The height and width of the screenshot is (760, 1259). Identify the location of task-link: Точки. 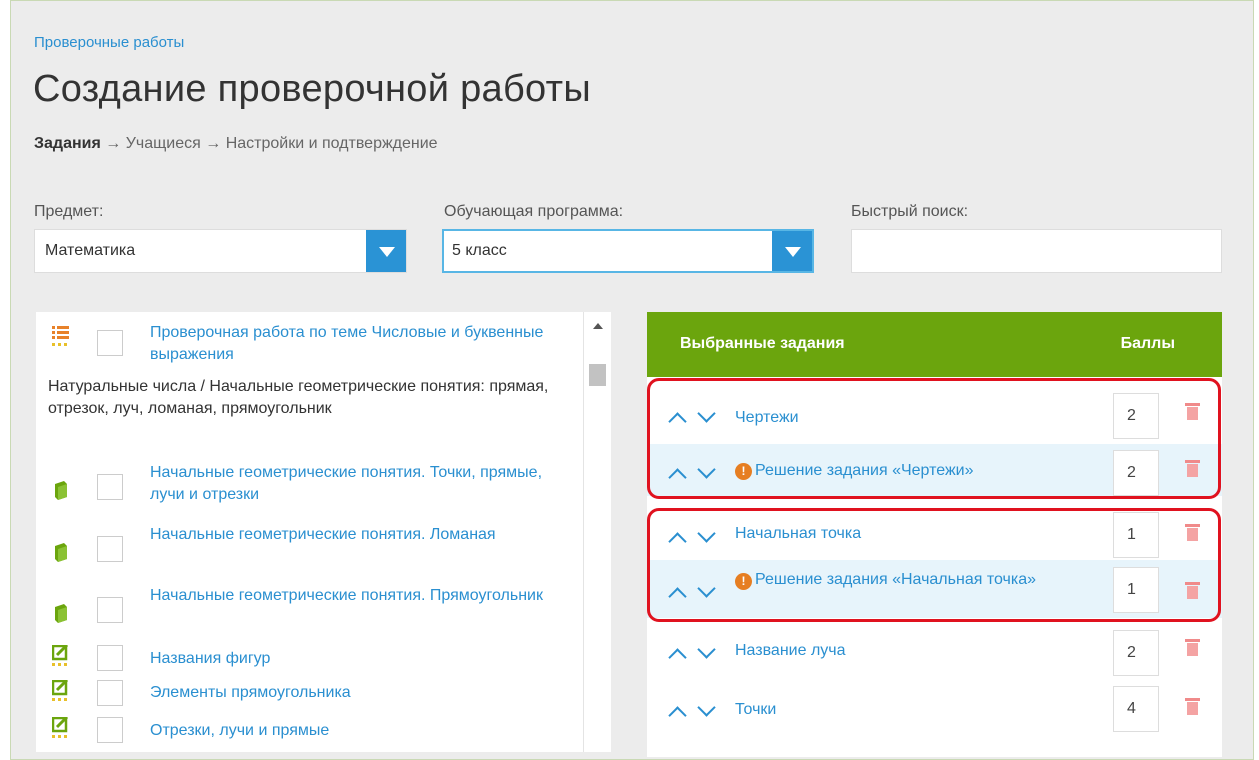
(755, 710).